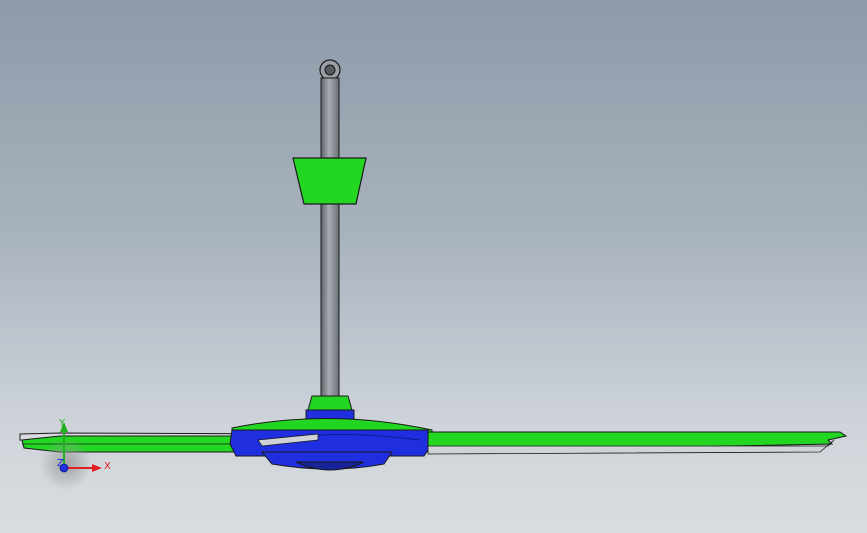  I want to click on triad-x-label: X, so click(107, 466).